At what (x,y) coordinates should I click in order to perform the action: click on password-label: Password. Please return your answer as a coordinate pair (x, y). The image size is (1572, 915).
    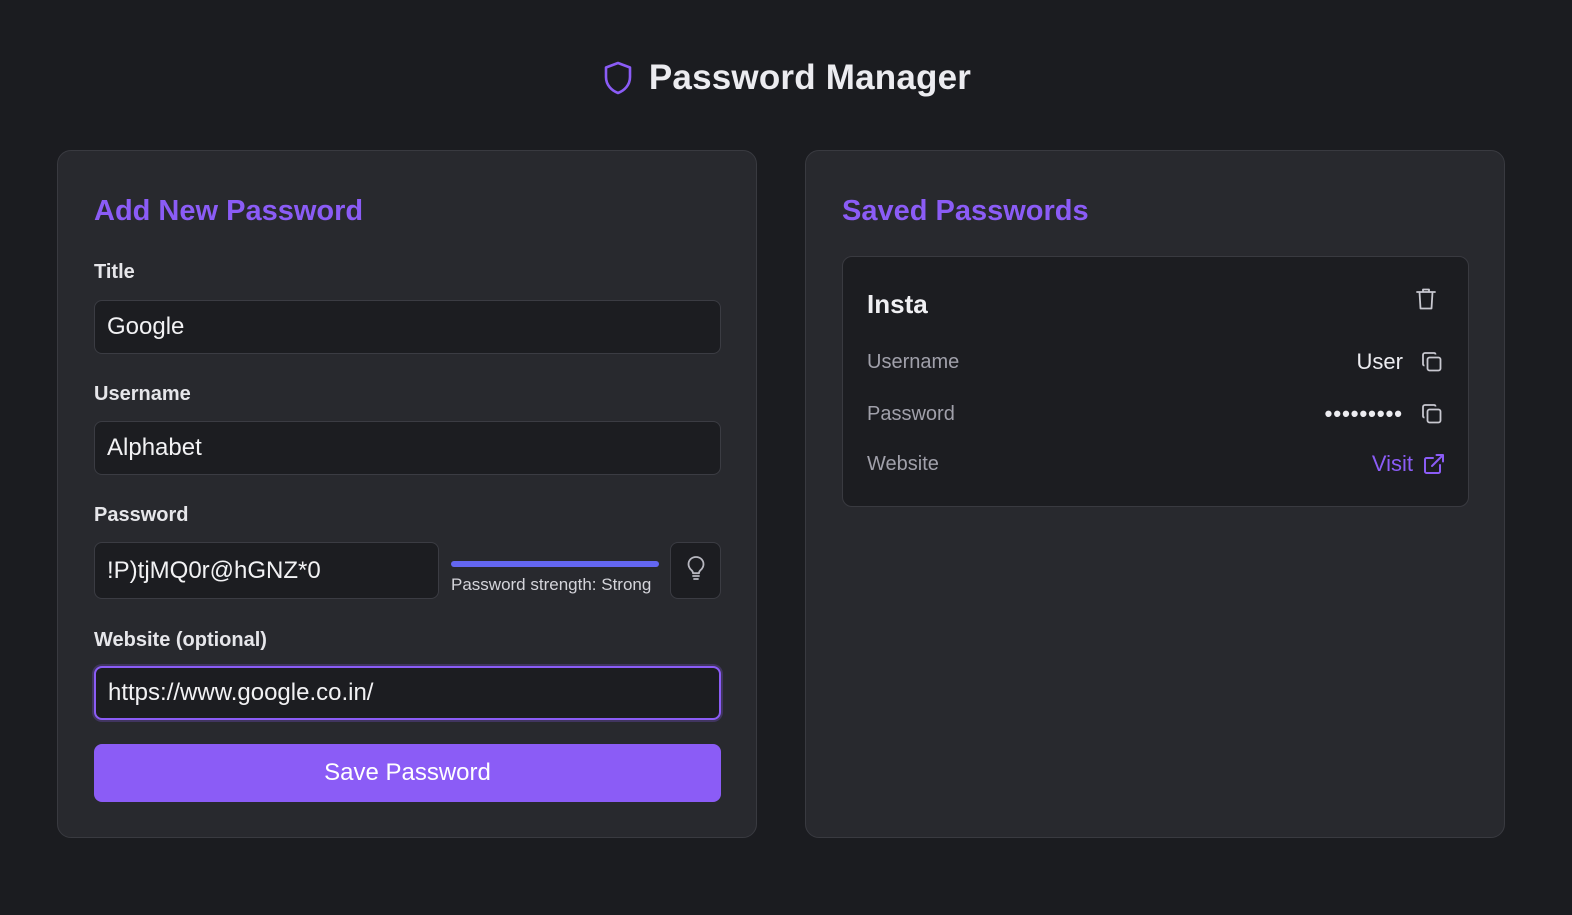
    Looking at the image, I should click on (141, 515).